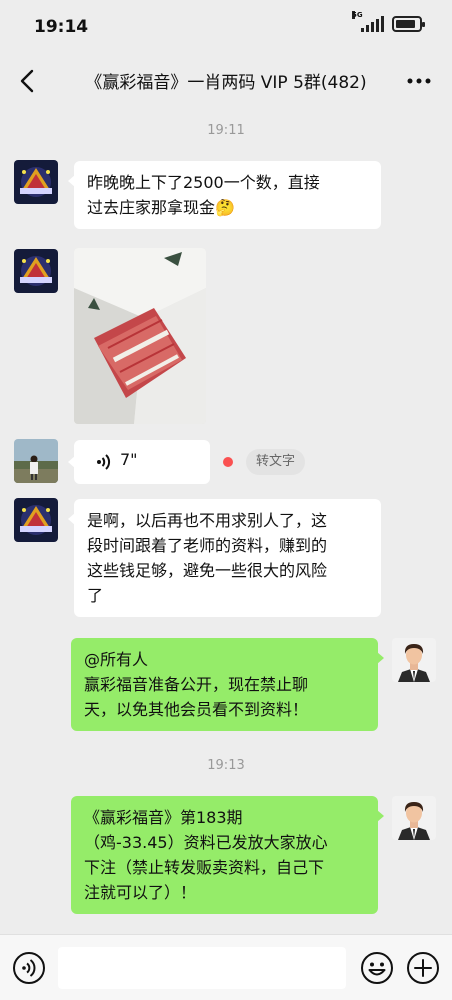  What do you see at coordinates (129, 459) in the screenshot?
I see `voice-duration: 7"` at bounding box center [129, 459].